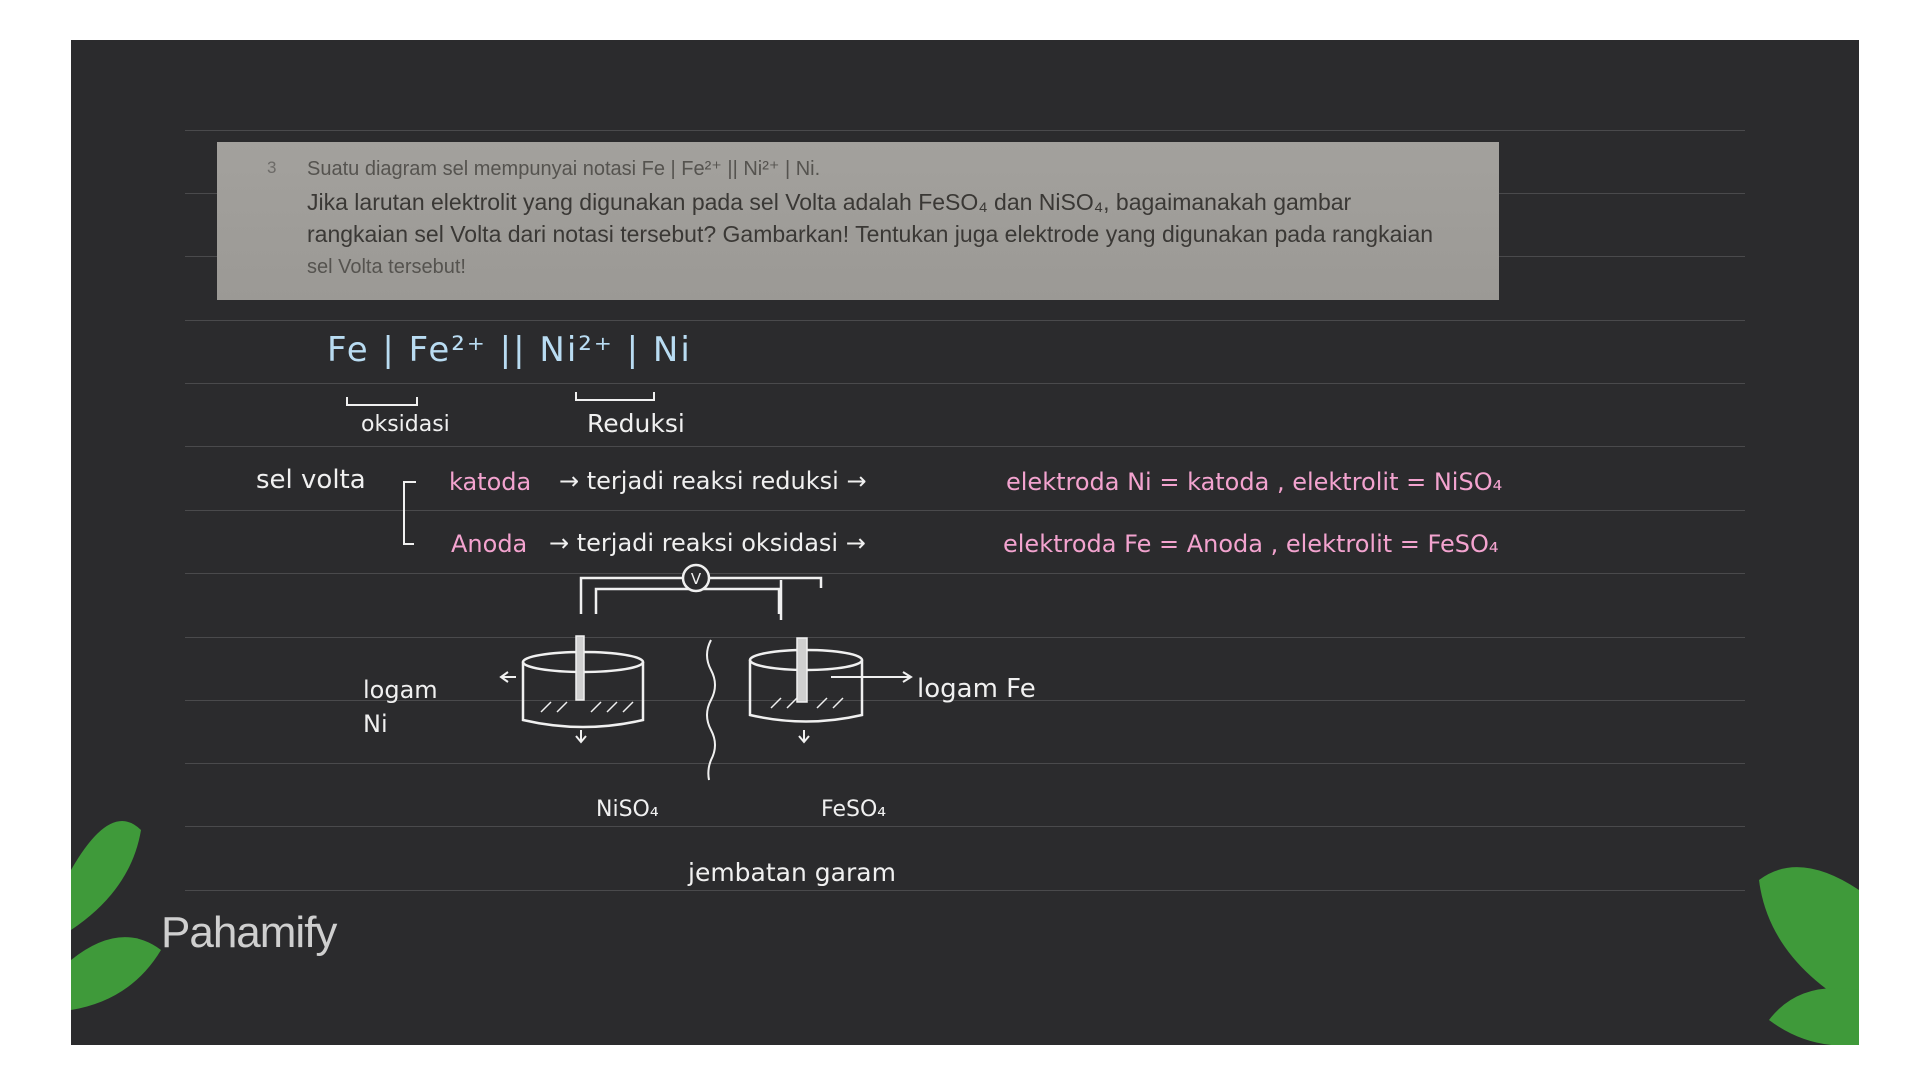  Describe the element at coordinates (580, 668) in the screenshot. I see `ni-electrode` at that location.